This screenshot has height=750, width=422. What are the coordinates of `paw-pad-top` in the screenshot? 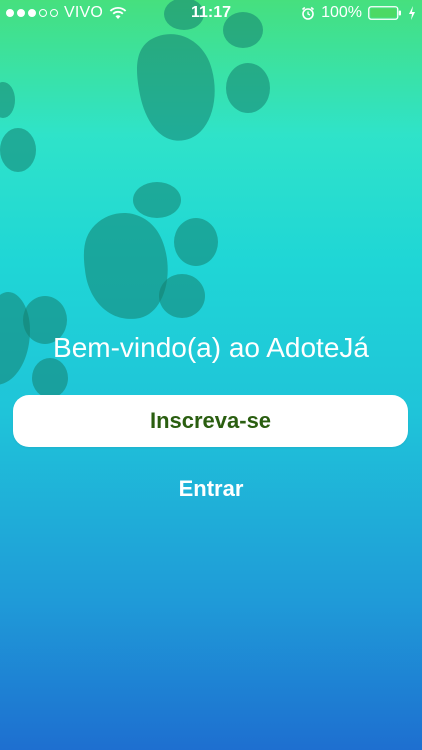 It's located at (176, 87).